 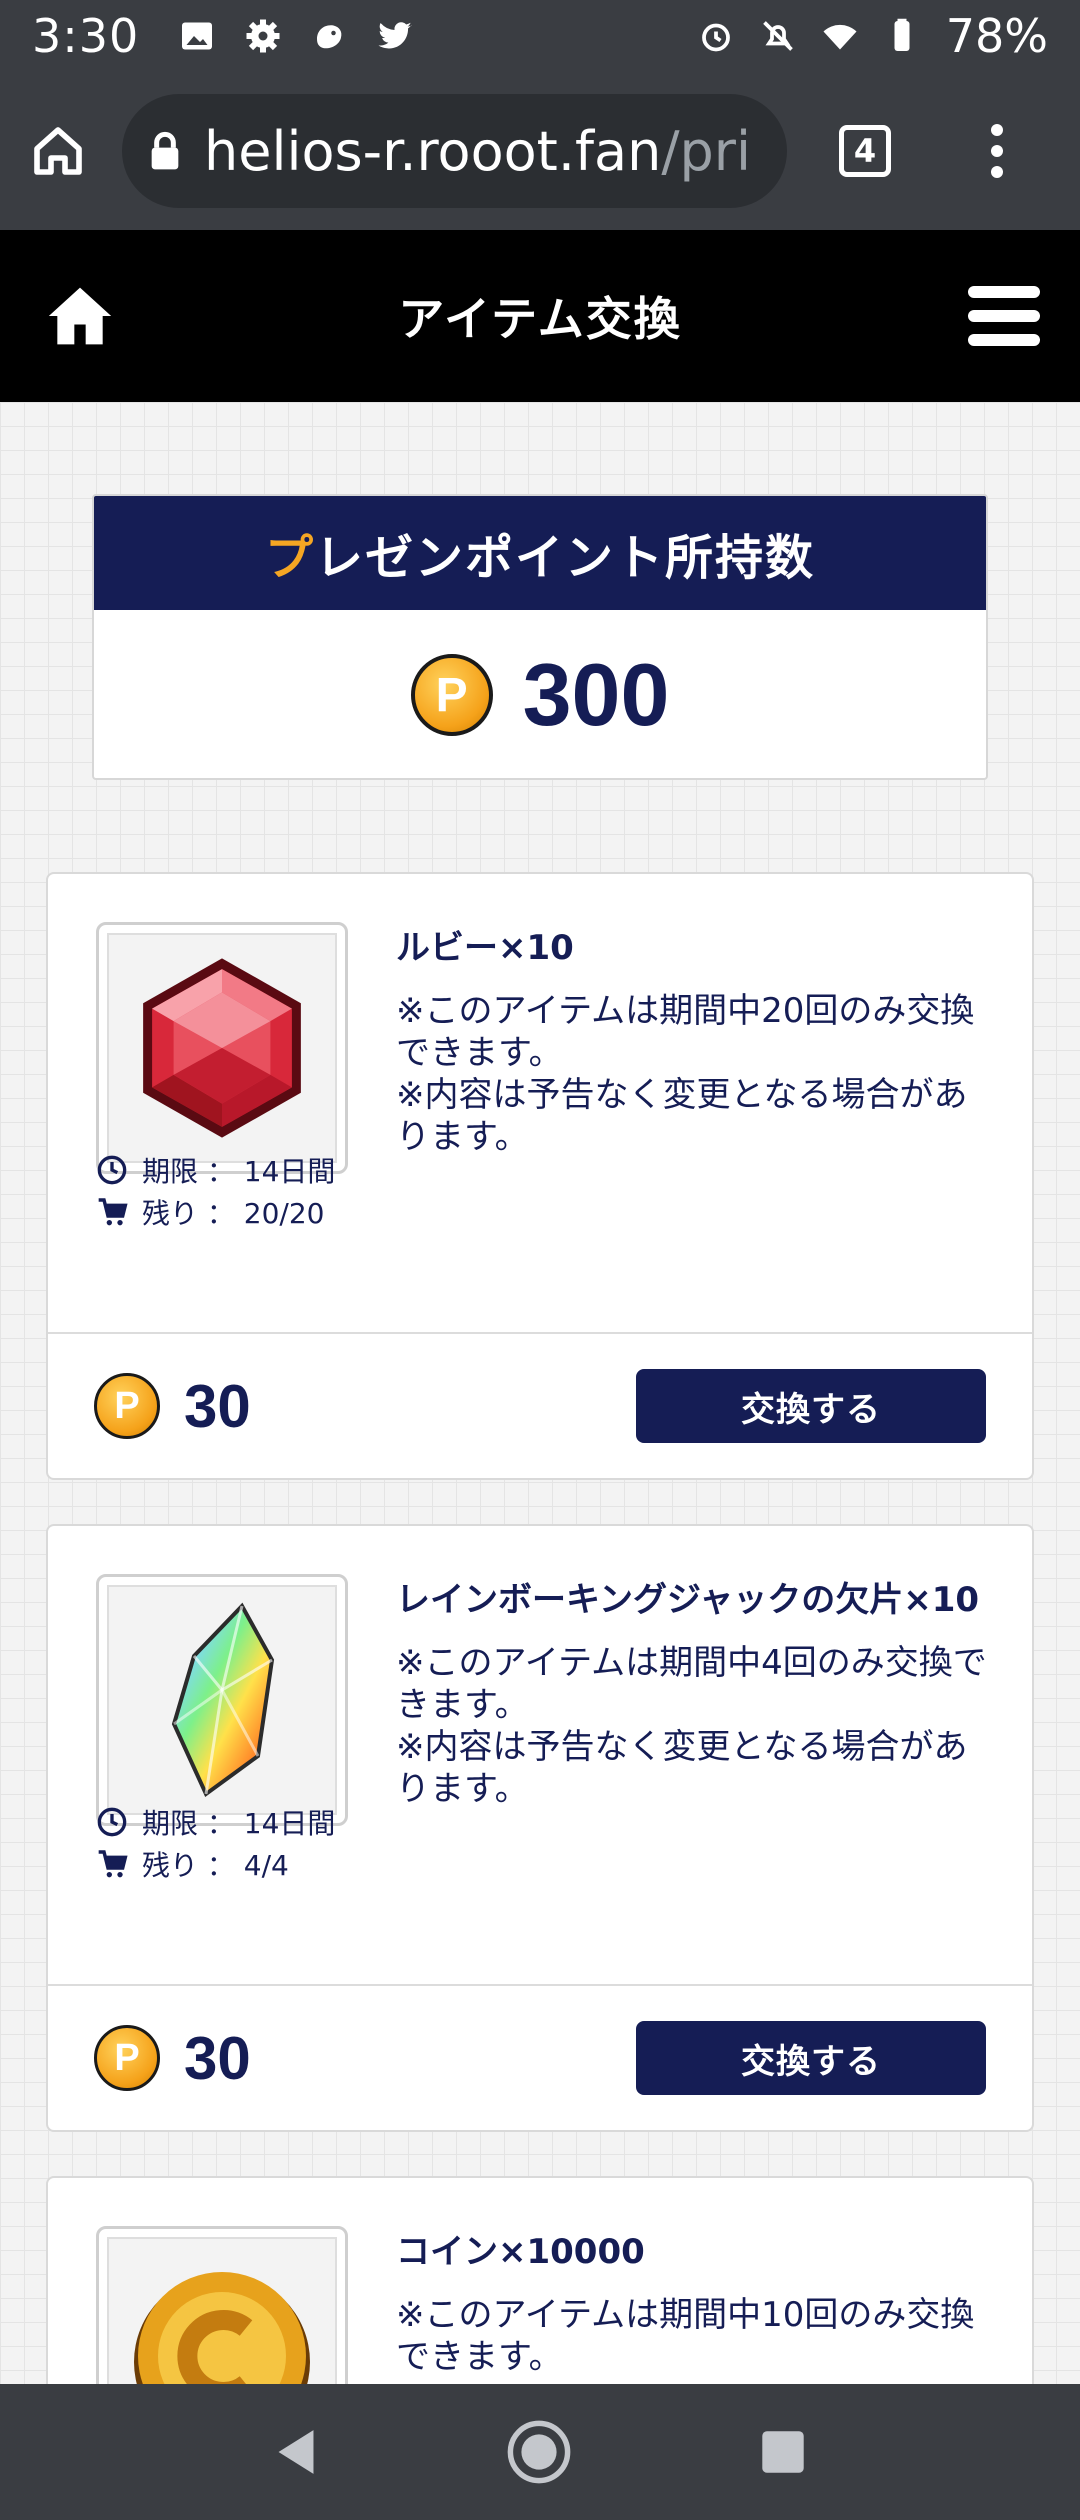 I want to click on lock-icon, so click(x=165, y=150).